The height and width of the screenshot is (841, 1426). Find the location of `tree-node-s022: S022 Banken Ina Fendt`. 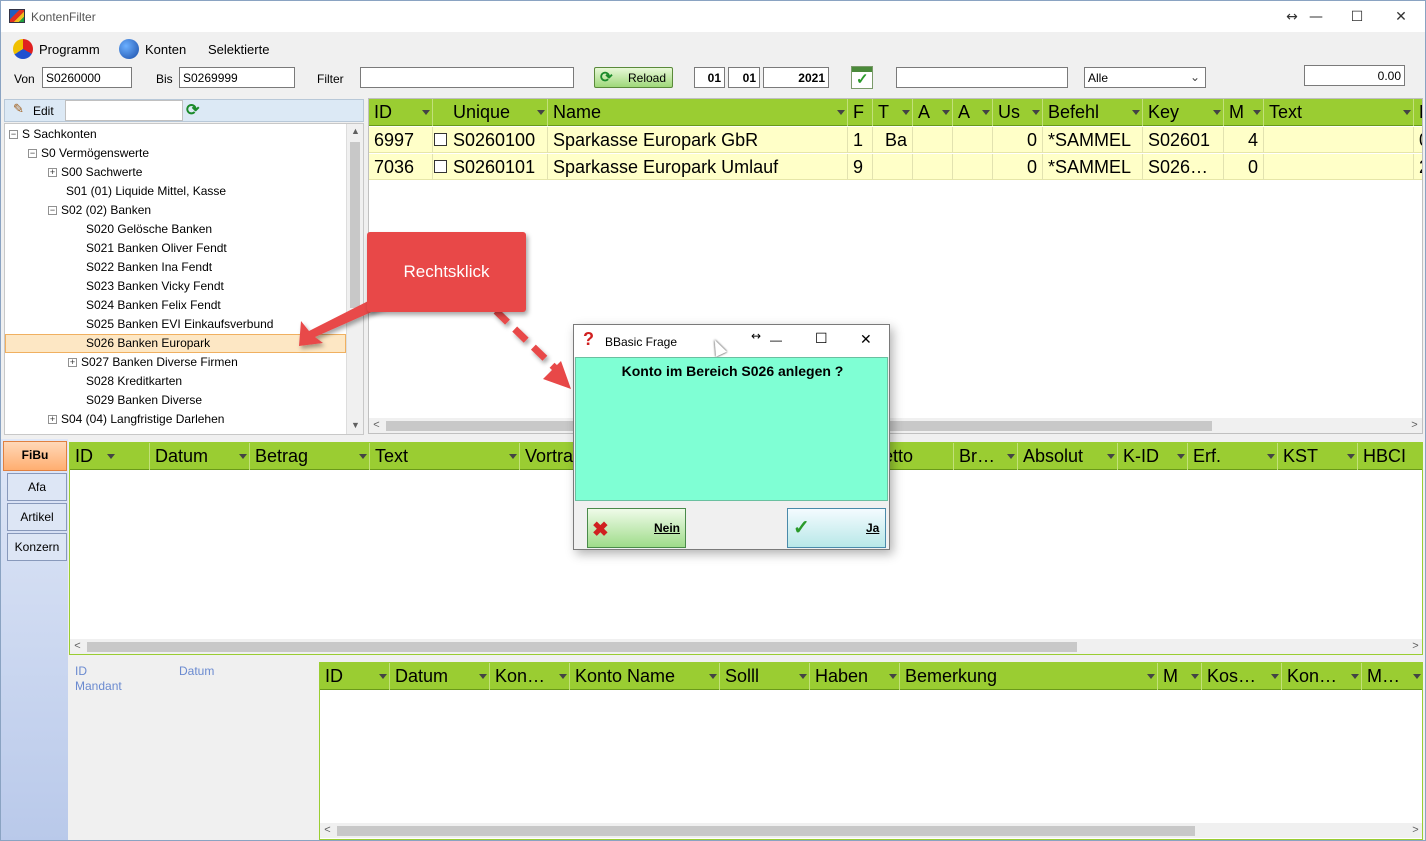

tree-node-s022: S022 Banken Ina Fendt is located at coordinates (149, 267).